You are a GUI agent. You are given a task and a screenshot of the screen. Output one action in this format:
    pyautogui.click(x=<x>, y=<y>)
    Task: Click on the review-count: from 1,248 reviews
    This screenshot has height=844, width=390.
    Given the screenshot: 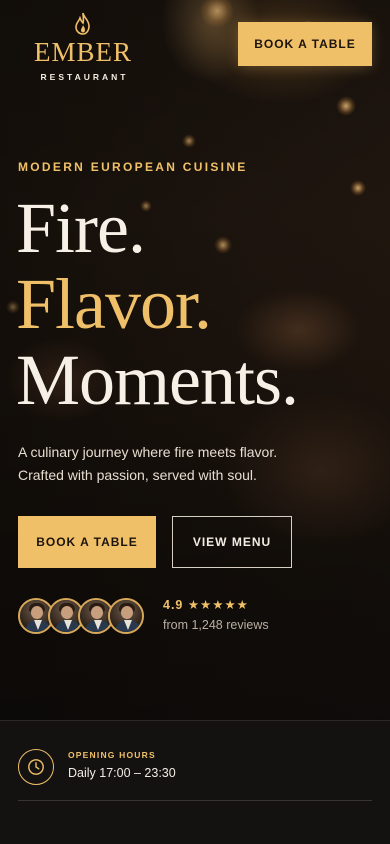 What is the action you would take?
    pyautogui.click(x=216, y=625)
    